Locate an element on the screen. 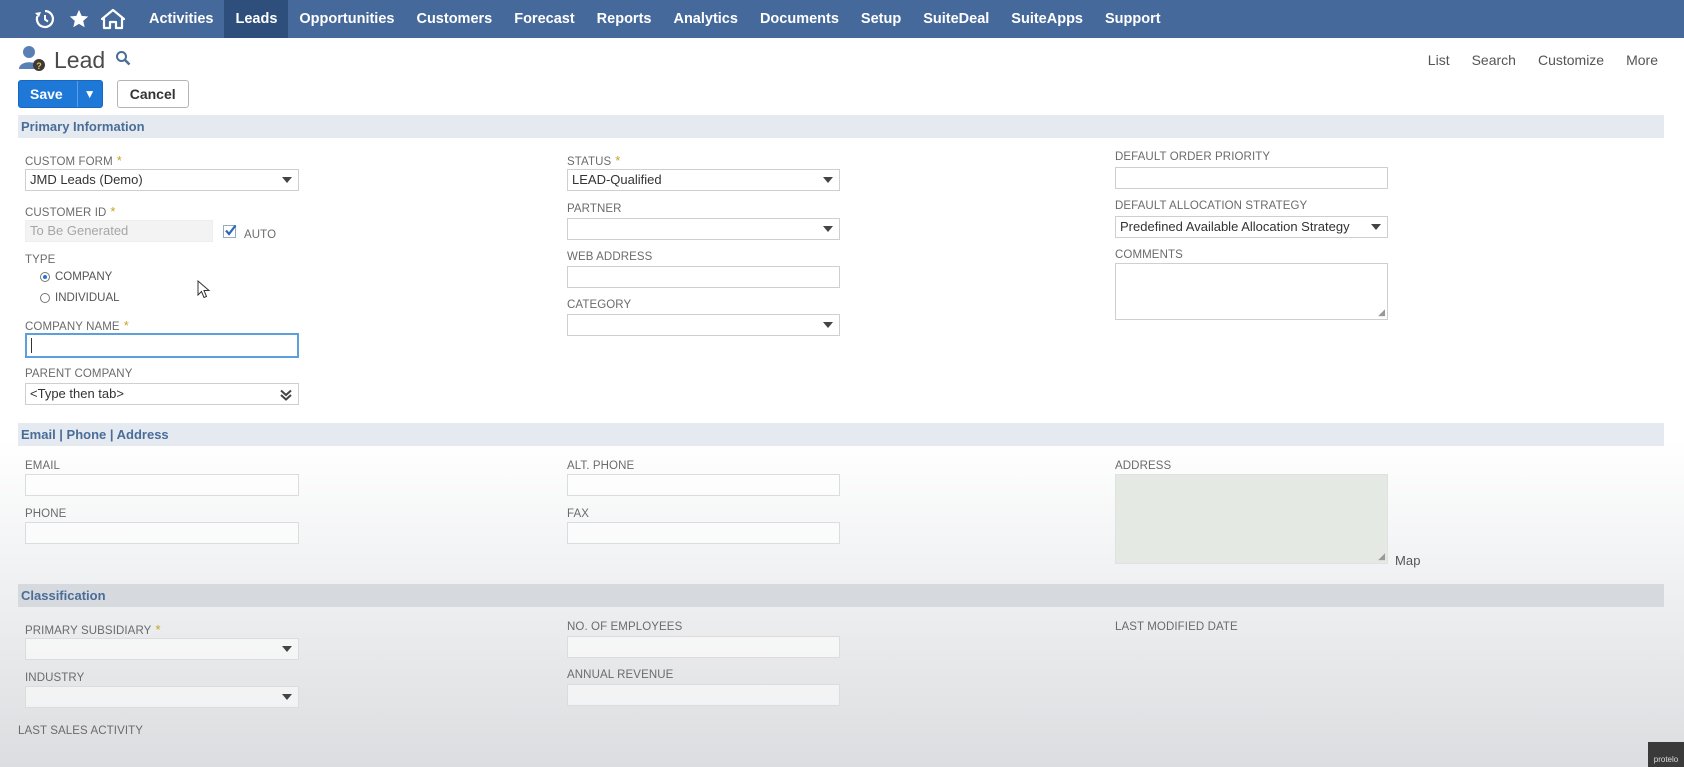  alt-phone-input is located at coordinates (703, 485).